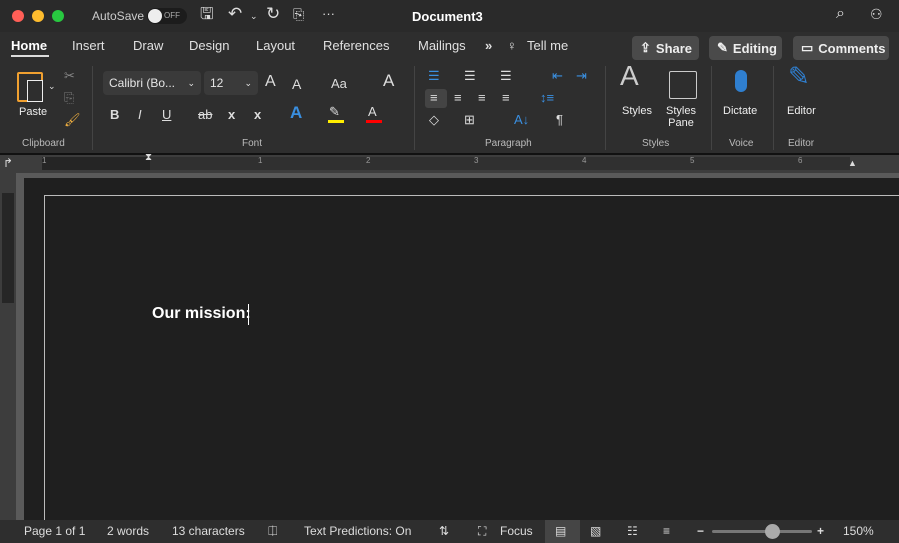 The height and width of the screenshot is (543, 899). Describe the element at coordinates (506, 76) in the screenshot. I see `multilevel-list-icon: ☰` at that location.